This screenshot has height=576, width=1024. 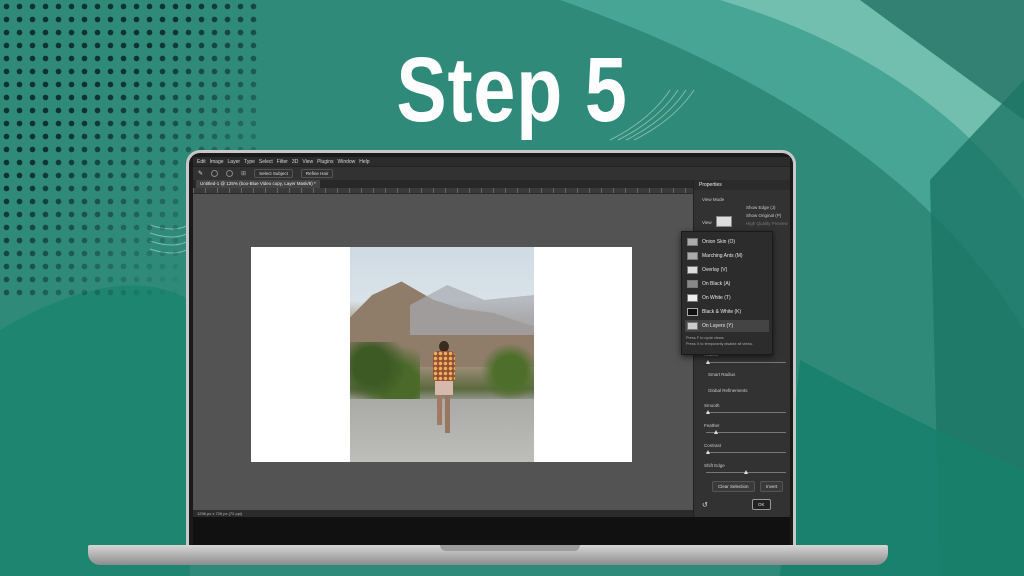 I want to click on view-option-onion-skin: Onion Skin (O), so click(x=727, y=242).